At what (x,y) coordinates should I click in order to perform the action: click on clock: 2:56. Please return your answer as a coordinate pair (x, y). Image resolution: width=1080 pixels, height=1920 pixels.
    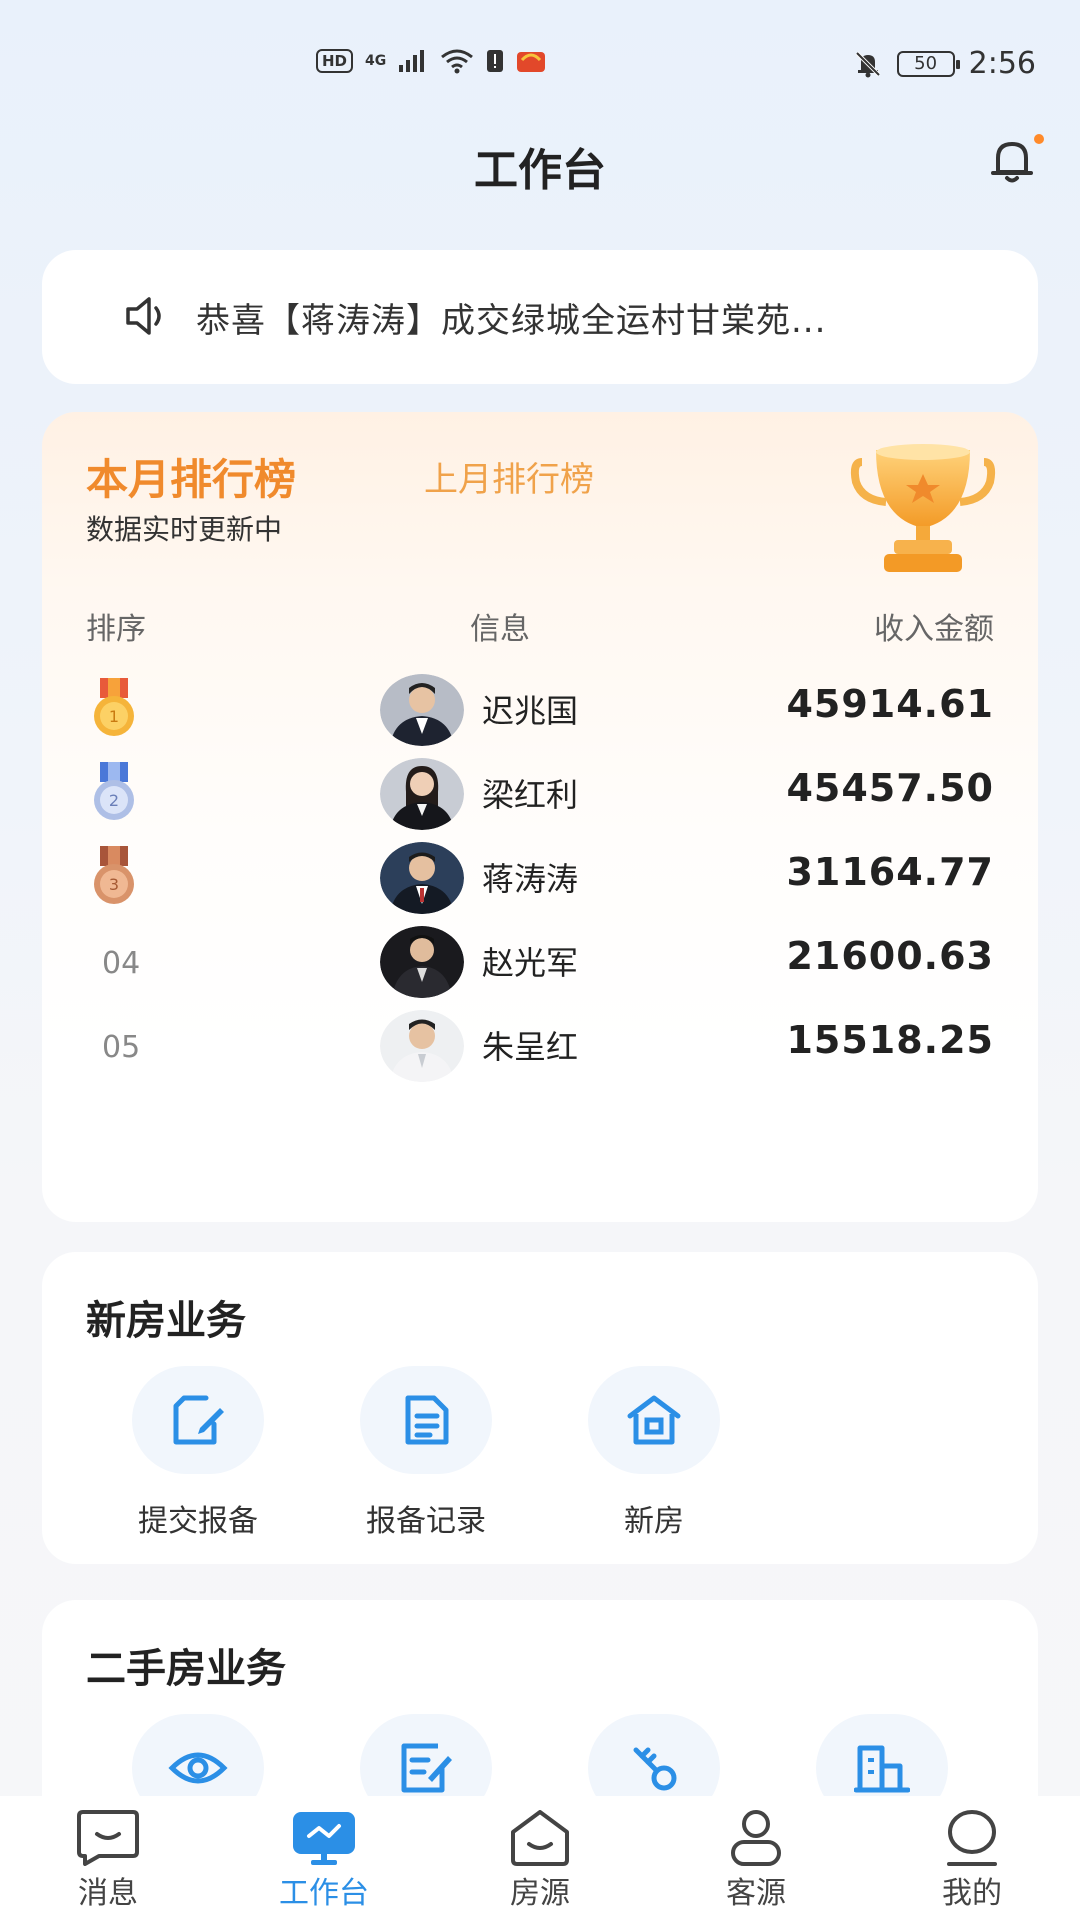
    Looking at the image, I should click on (1002, 63).